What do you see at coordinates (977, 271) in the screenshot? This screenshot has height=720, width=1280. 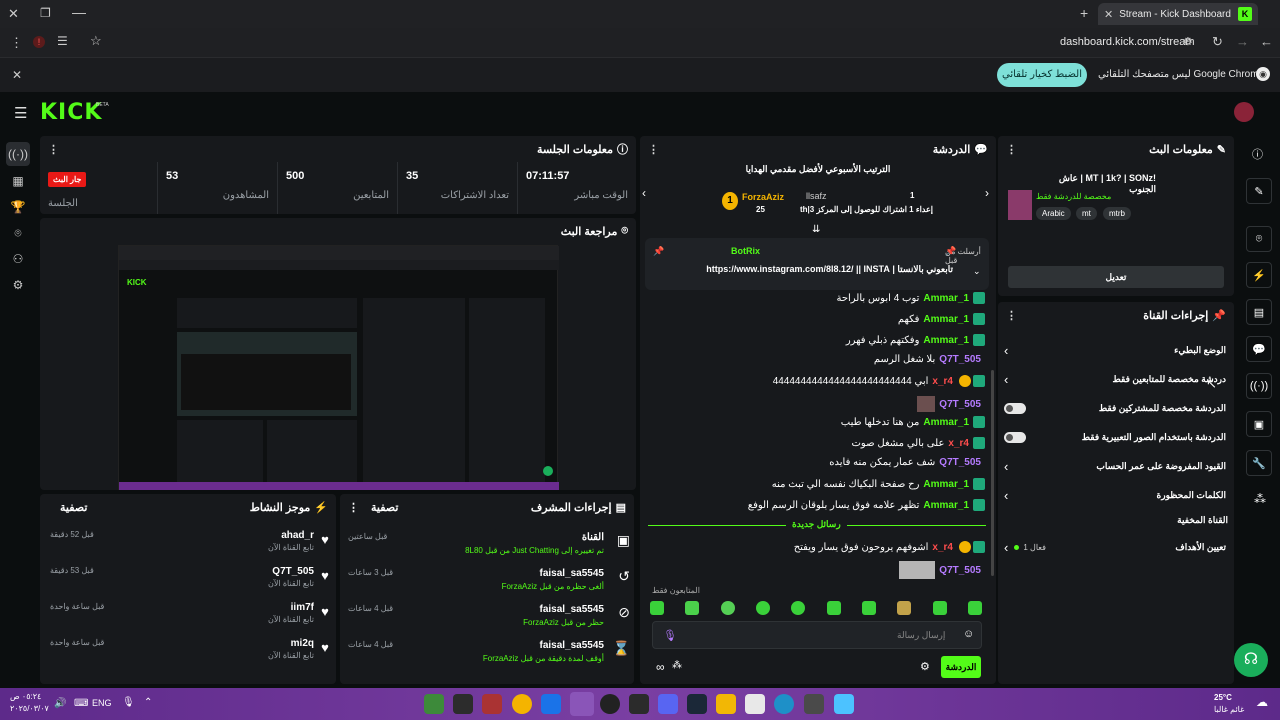 I see `expand-pinned-icon: ⌄` at bounding box center [977, 271].